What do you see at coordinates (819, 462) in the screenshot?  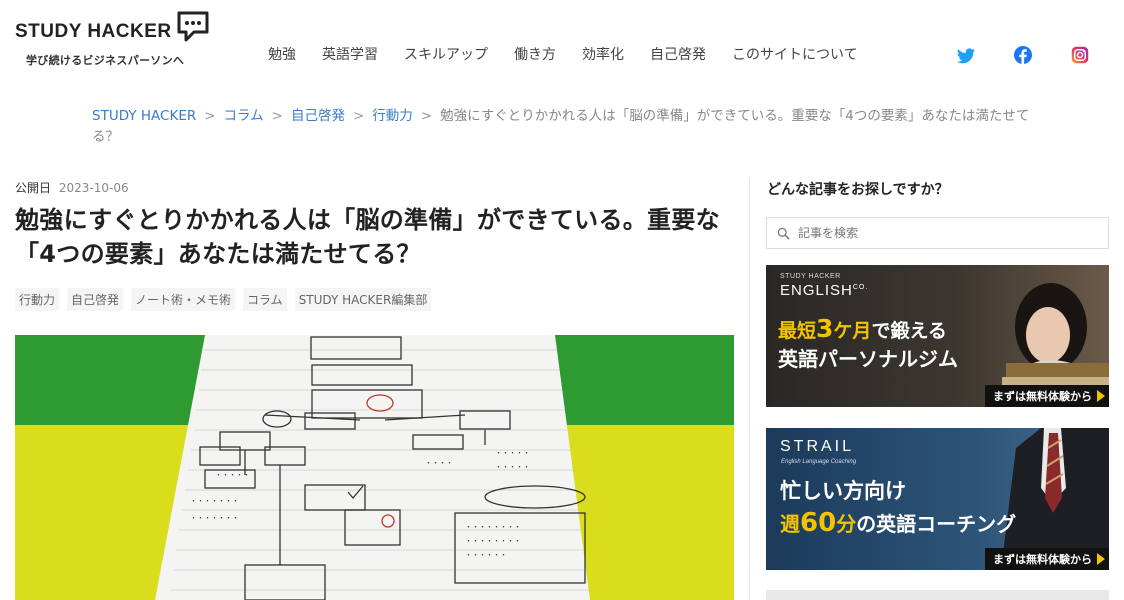 I see `banner-brand-sub: English Language Coaching` at bounding box center [819, 462].